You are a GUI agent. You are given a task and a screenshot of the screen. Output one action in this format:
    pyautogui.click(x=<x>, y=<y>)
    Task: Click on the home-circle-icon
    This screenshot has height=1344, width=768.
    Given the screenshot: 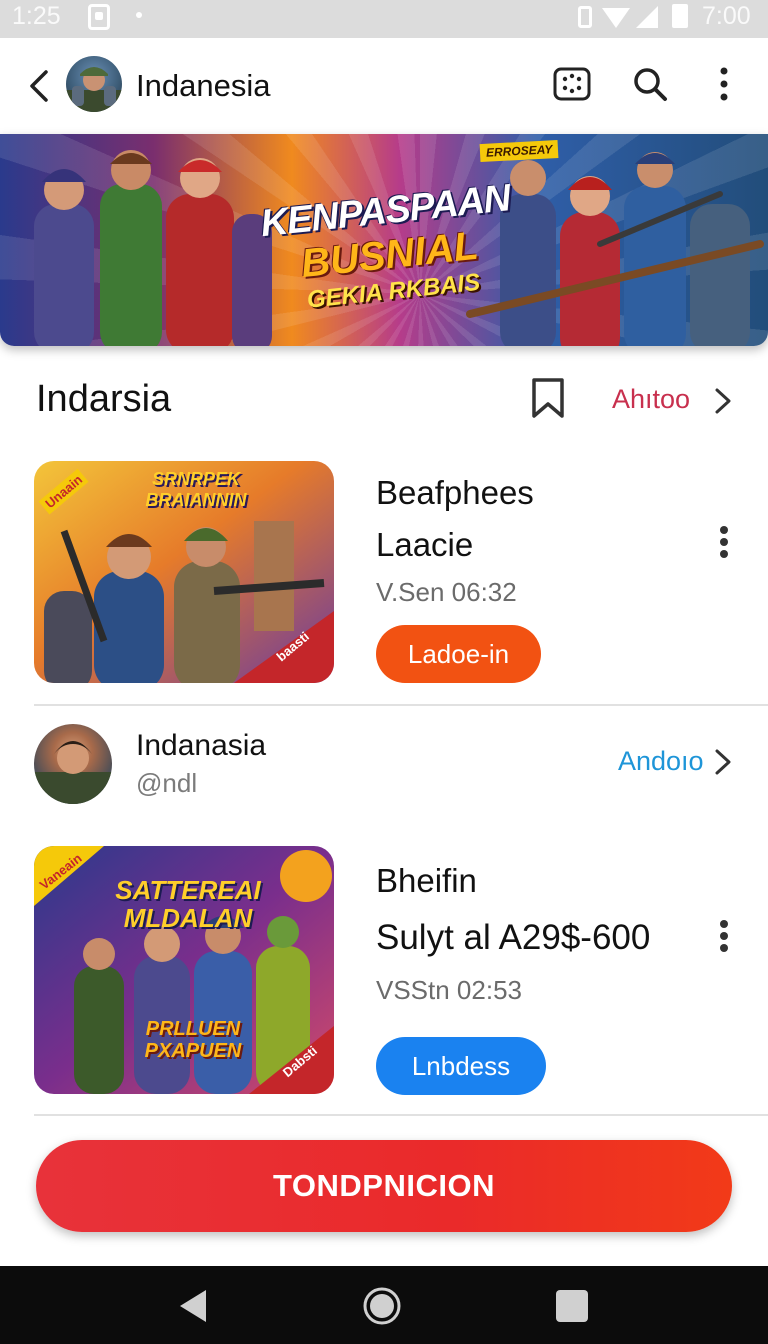 What is the action you would take?
    pyautogui.click(x=382, y=1306)
    